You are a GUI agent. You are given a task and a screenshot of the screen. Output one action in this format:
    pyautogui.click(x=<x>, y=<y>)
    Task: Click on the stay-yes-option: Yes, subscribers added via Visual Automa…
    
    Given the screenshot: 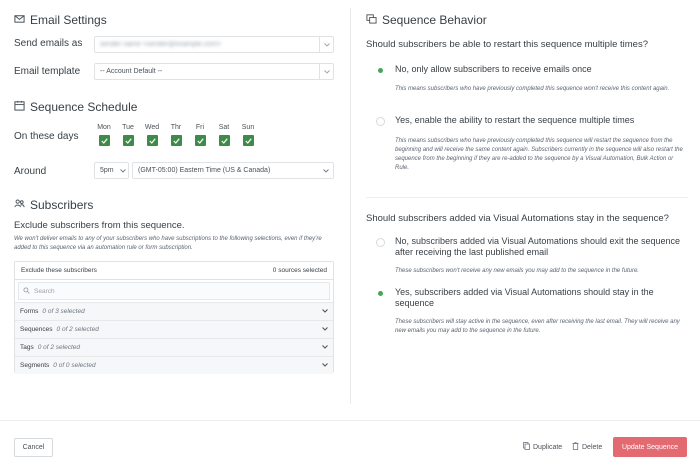 What is the action you would take?
    pyautogui.click(x=528, y=298)
    